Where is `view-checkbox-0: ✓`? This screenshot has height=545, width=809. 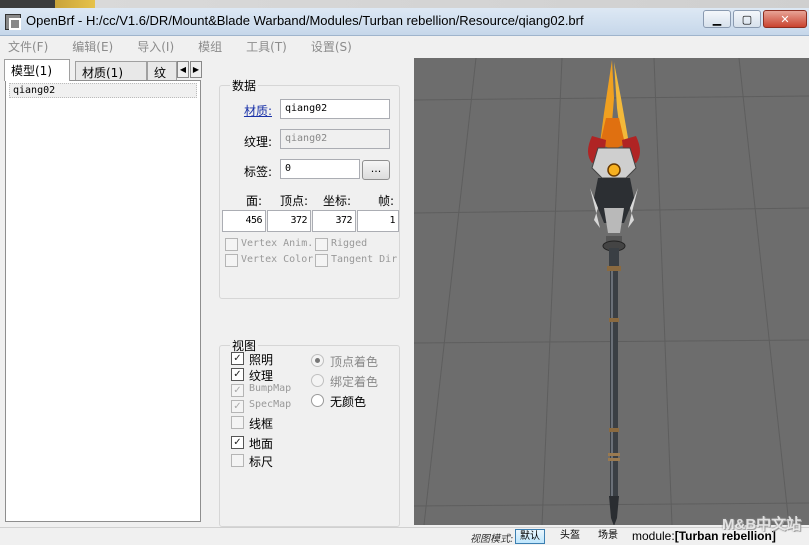 view-checkbox-0: ✓ is located at coordinates (237, 358).